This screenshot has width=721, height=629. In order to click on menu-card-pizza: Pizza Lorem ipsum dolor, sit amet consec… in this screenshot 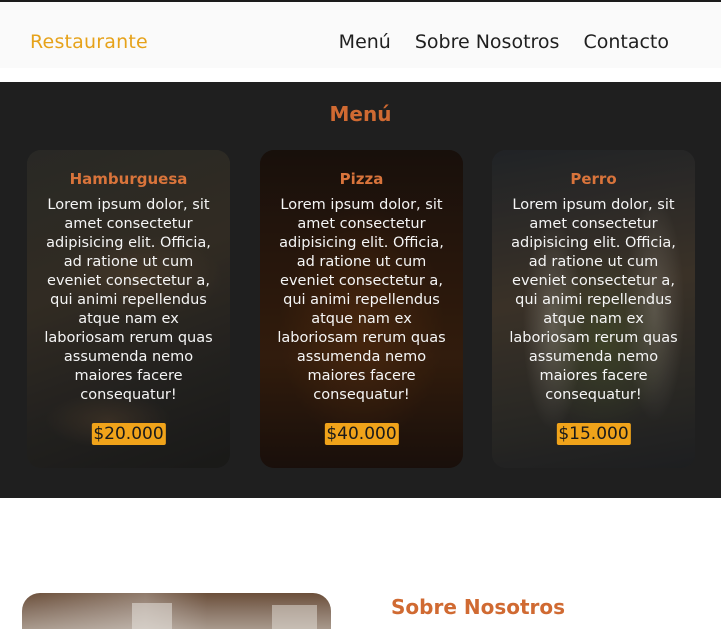, I will do `click(361, 309)`.